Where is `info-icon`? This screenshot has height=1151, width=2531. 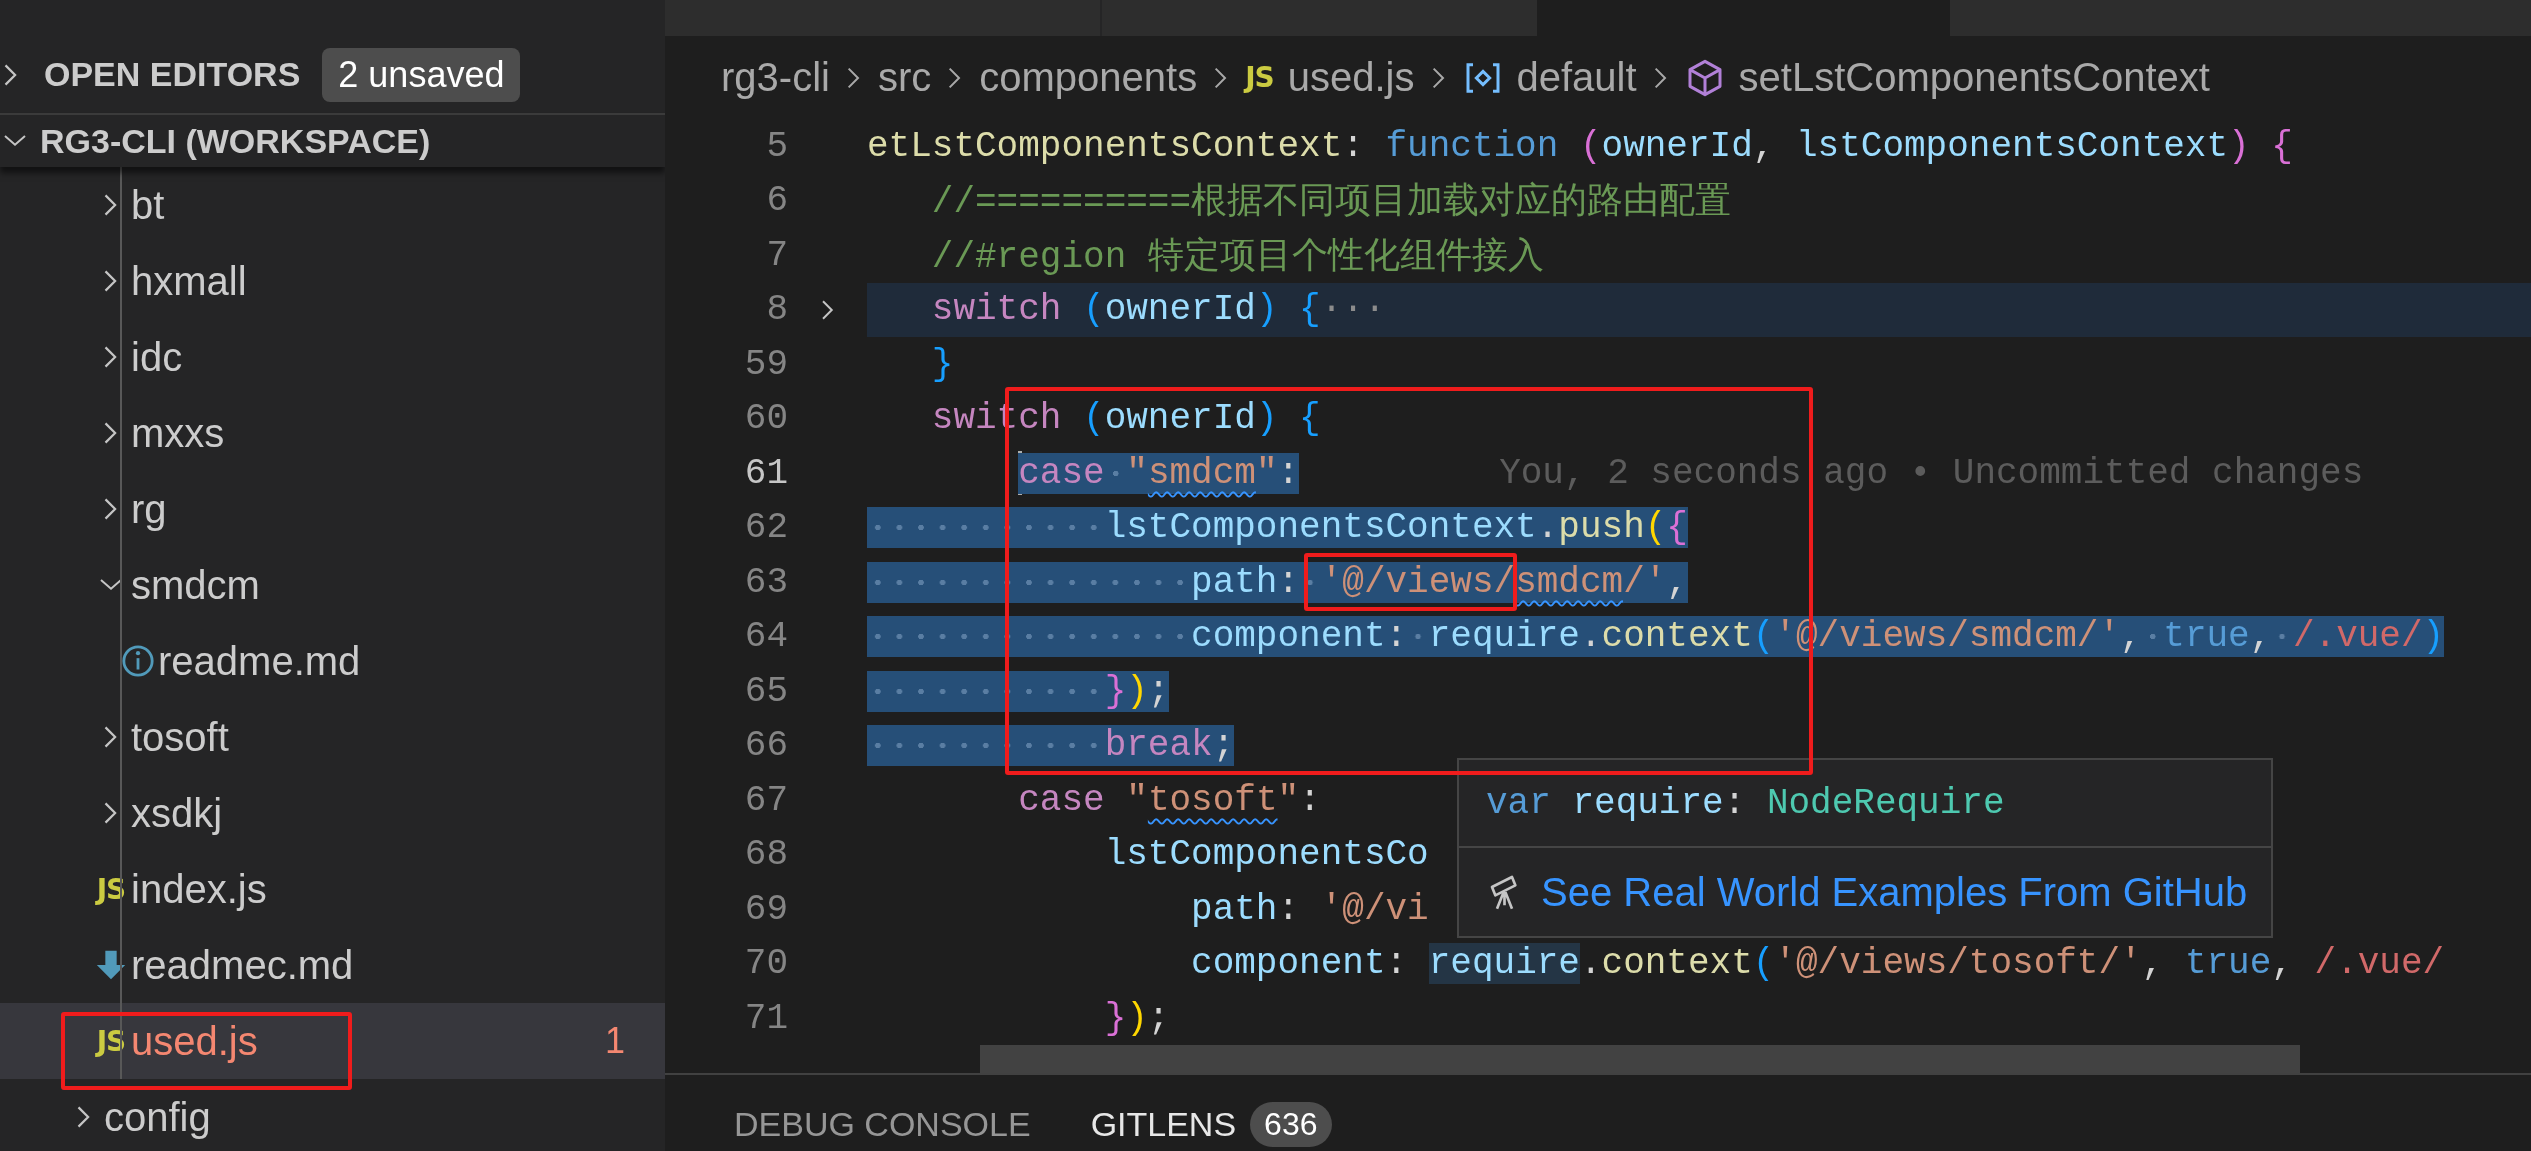 info-icon is located at coordinates (138, 661).